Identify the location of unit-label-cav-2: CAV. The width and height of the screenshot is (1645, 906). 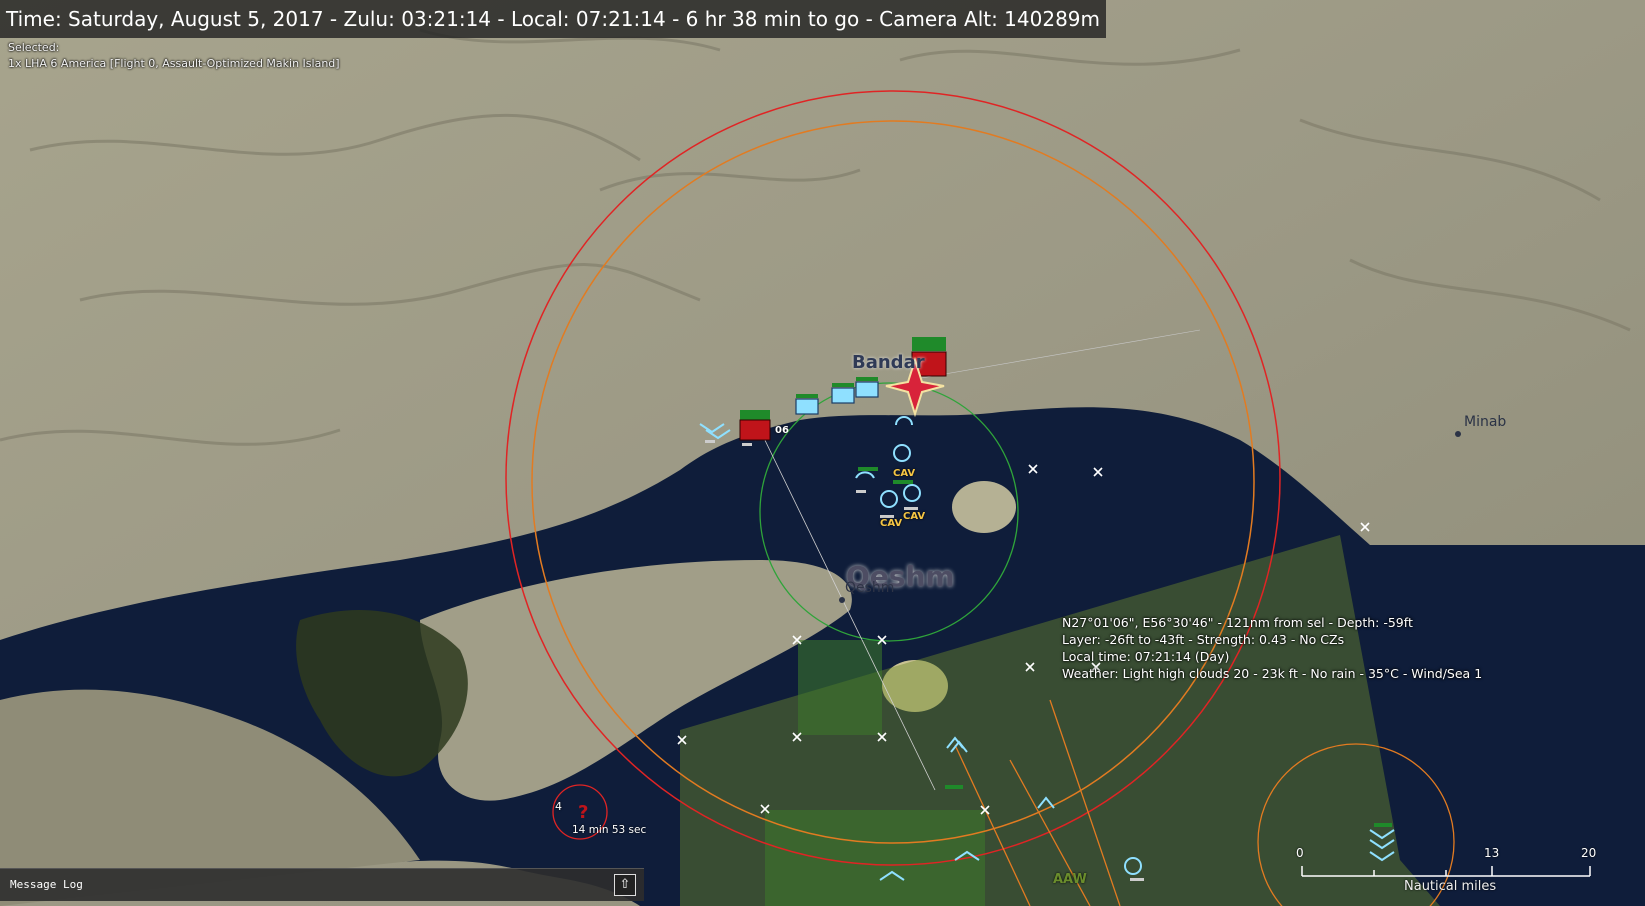
(891, 523).